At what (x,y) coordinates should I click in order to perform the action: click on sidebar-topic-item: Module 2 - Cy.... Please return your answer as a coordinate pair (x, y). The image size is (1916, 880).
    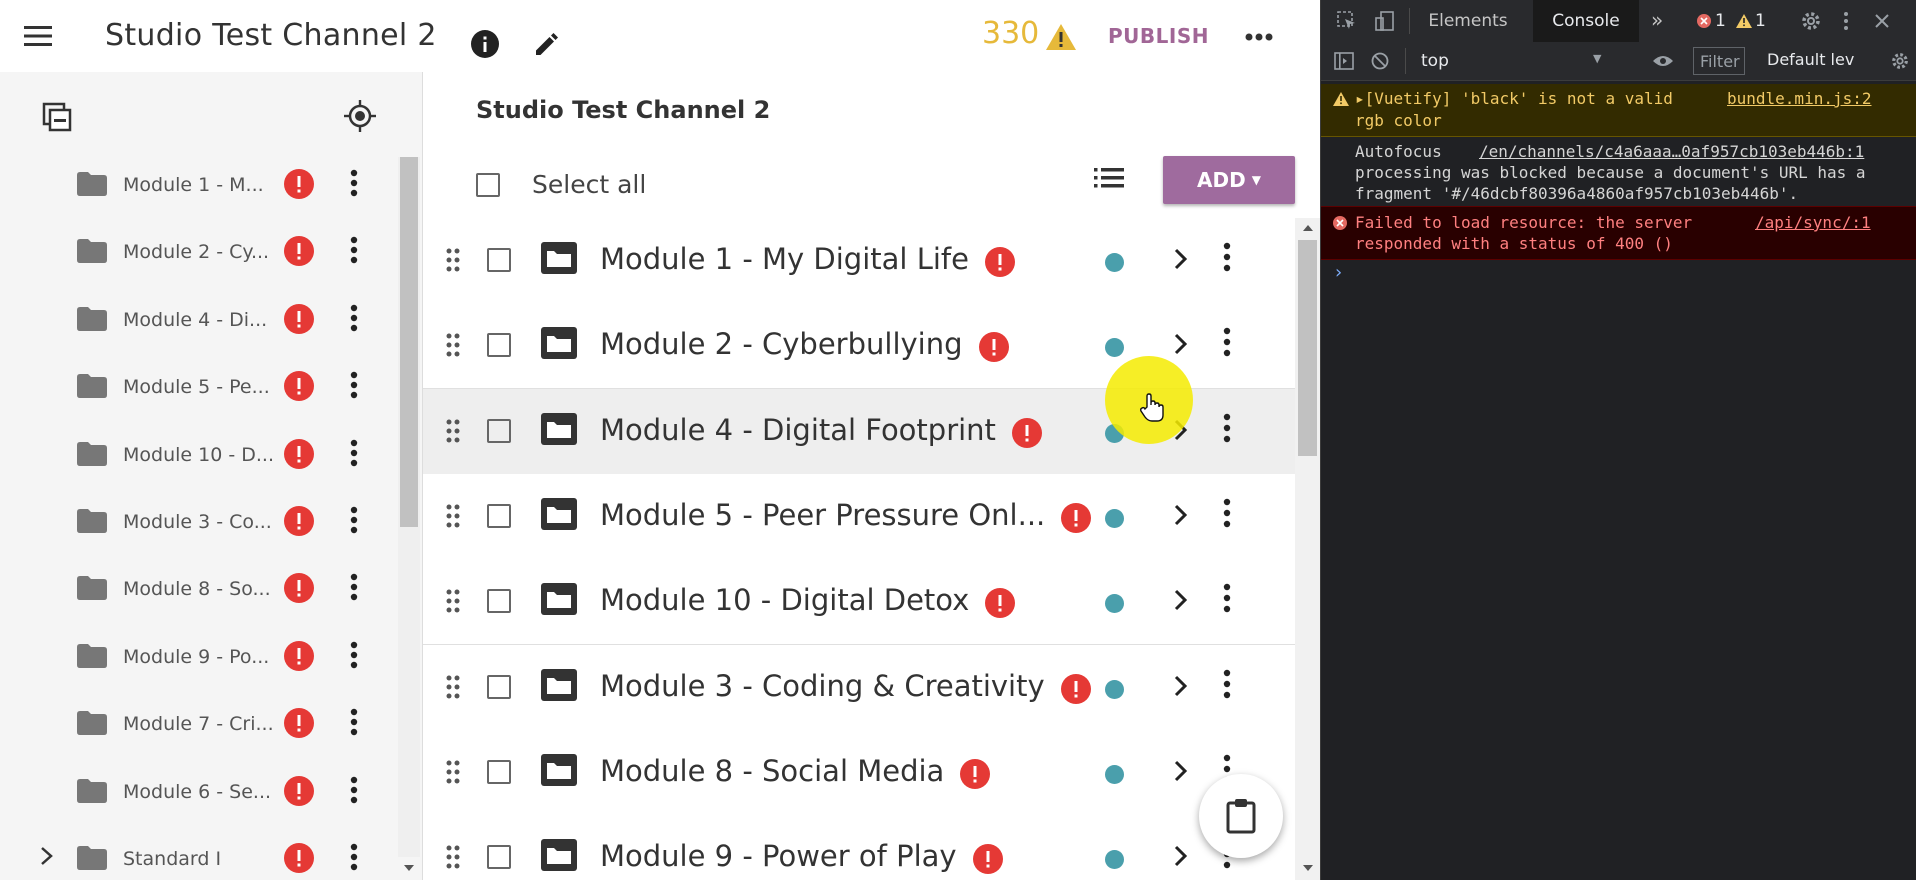
    Looking at the image, I should click on (200, 252).